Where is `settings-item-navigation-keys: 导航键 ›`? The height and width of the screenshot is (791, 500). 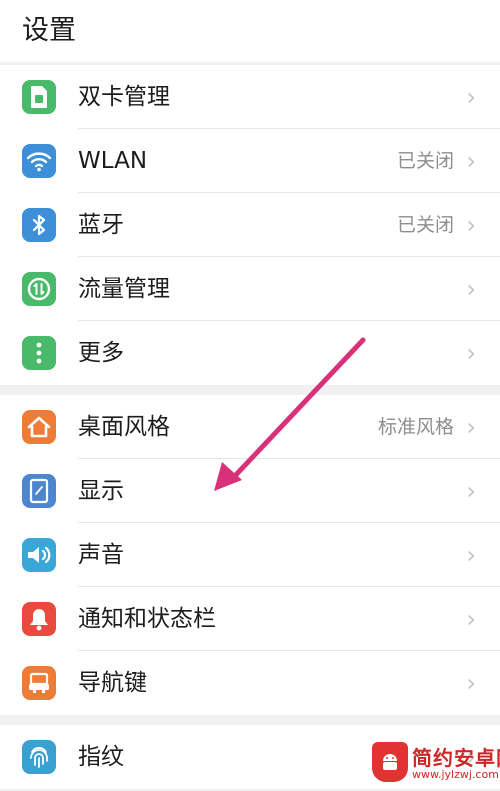
settings-item-navigation-keys: 导航键 › is located at coordinates (250, 683).